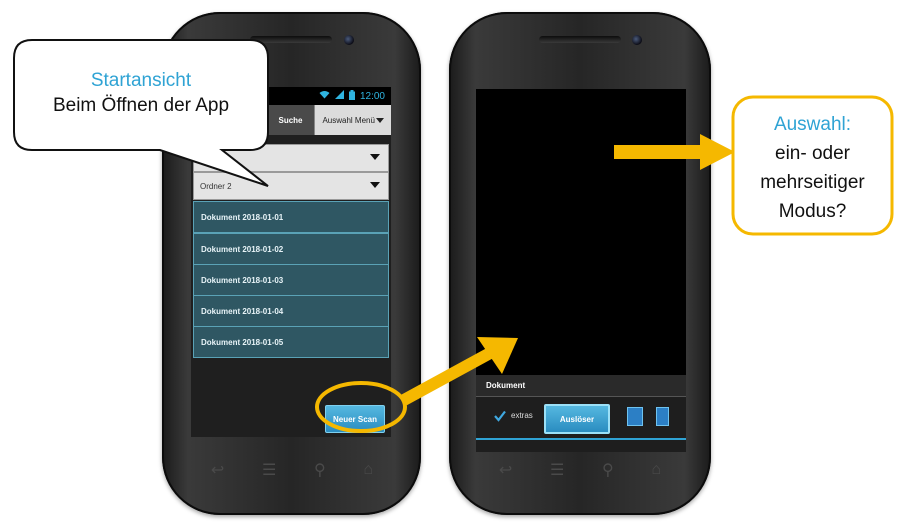  Describe the element at coordinates (361, 407) in the screenshot. I see `highlight-ellipse` at that location.